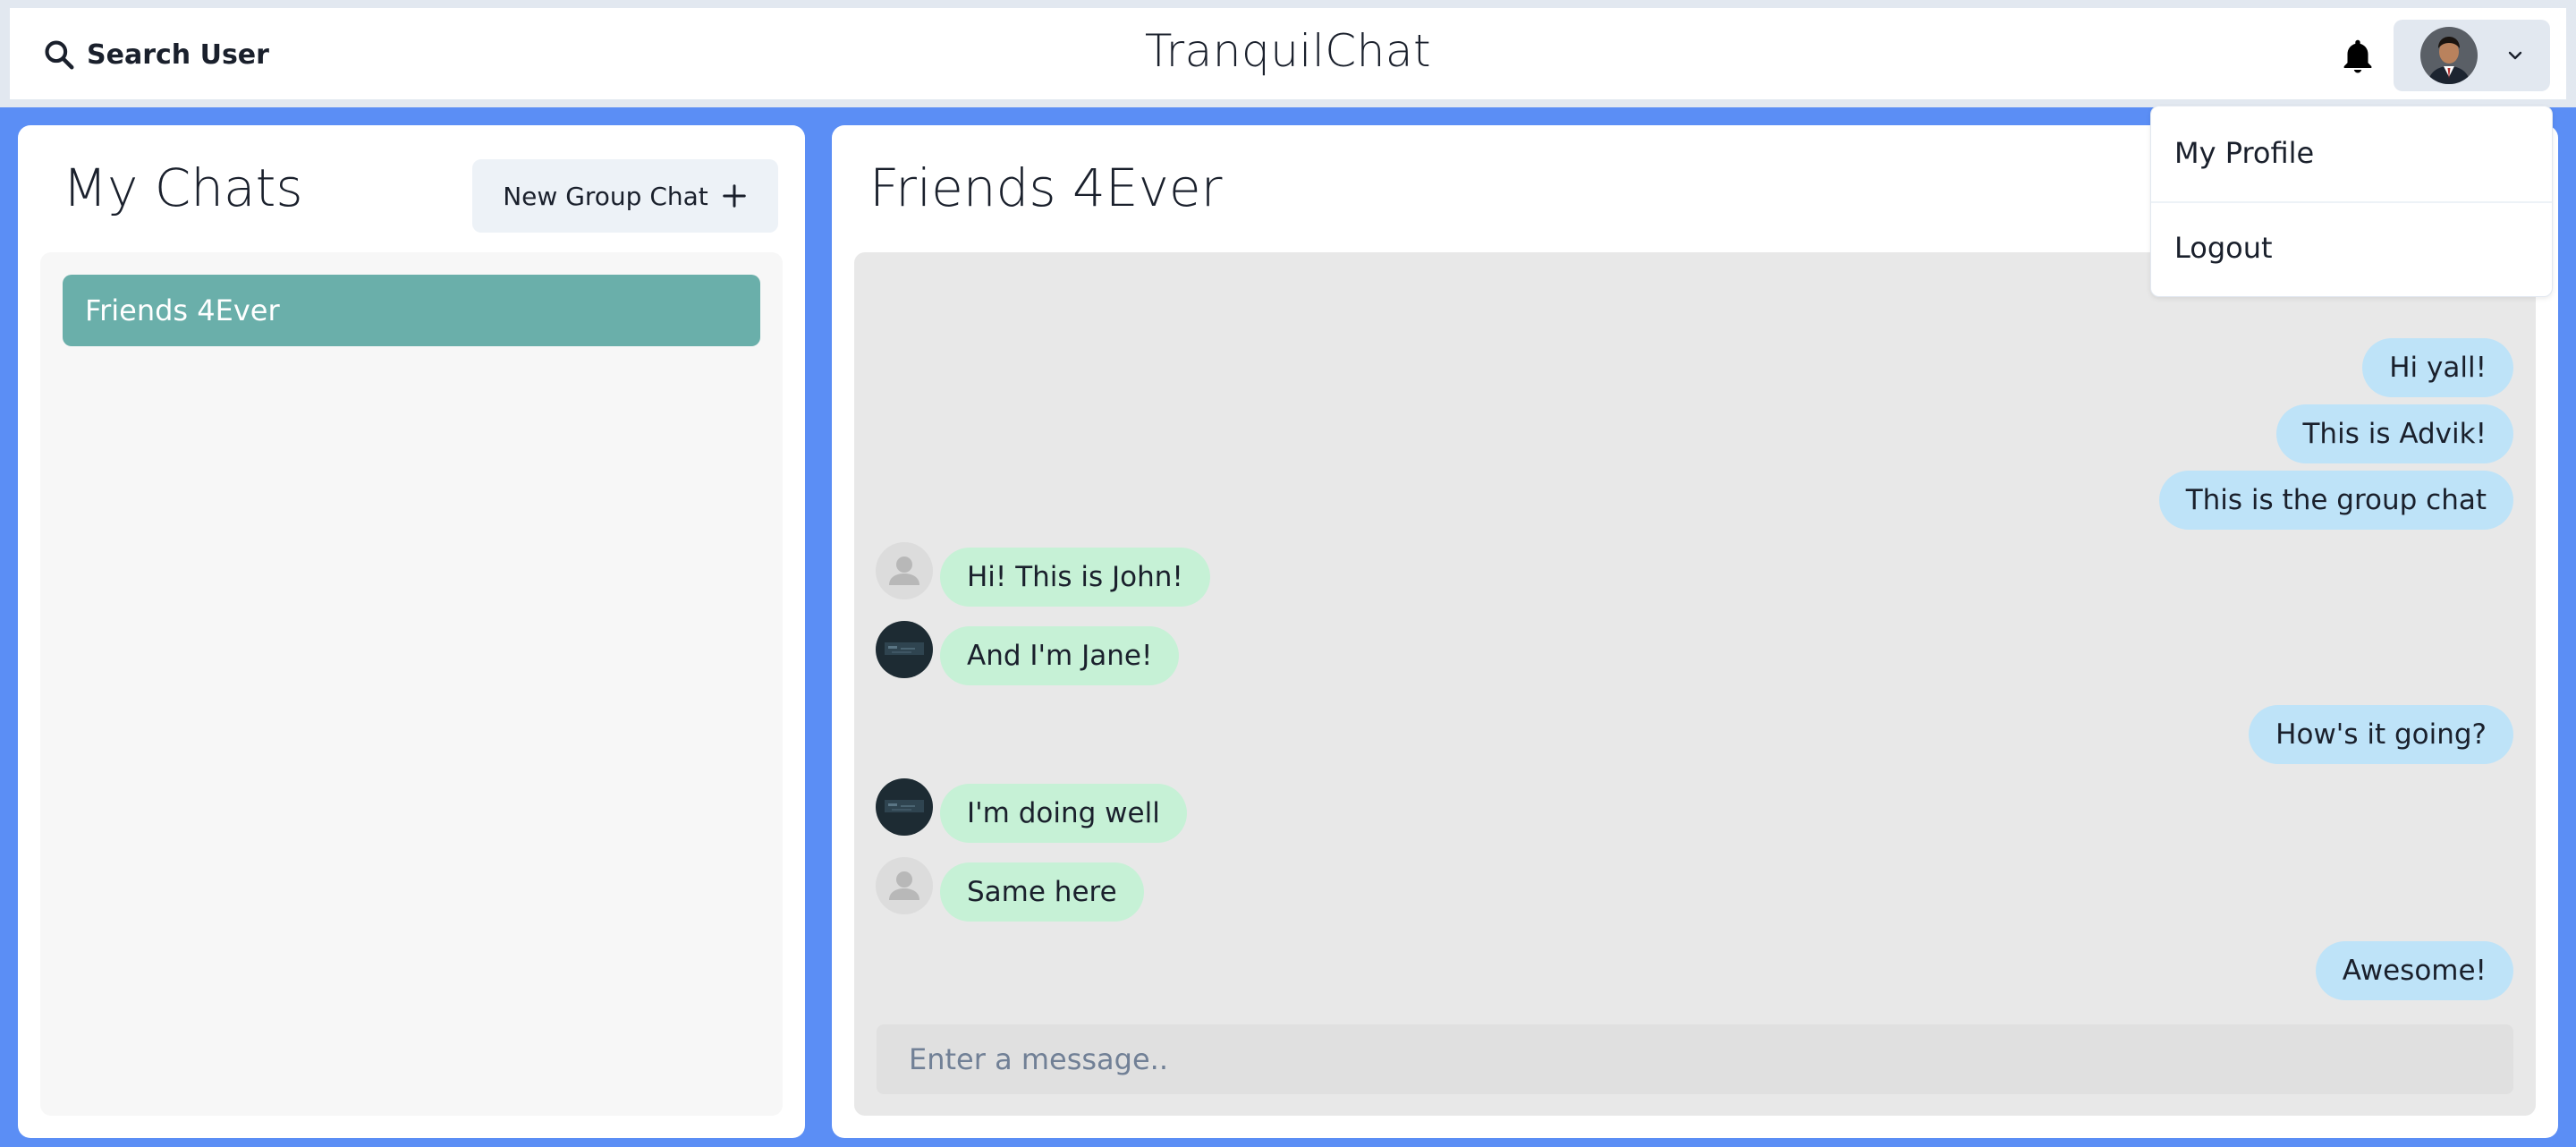 The image size is (2576, 1147). I want to click on menu-item-my-profile: My Profile, so click(2351, 153).